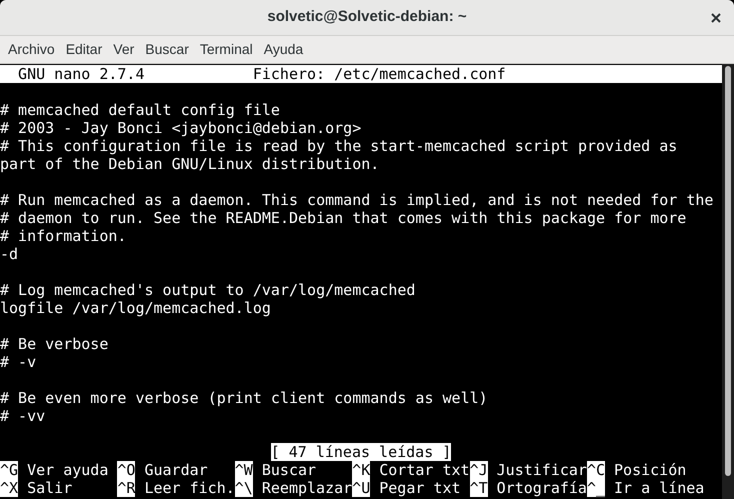  What do you see at coordinates (244, 398) in the screenshot?
I see `text-line: # Be even more verbose (print client commands as well)` at bounding box center [244, 398].